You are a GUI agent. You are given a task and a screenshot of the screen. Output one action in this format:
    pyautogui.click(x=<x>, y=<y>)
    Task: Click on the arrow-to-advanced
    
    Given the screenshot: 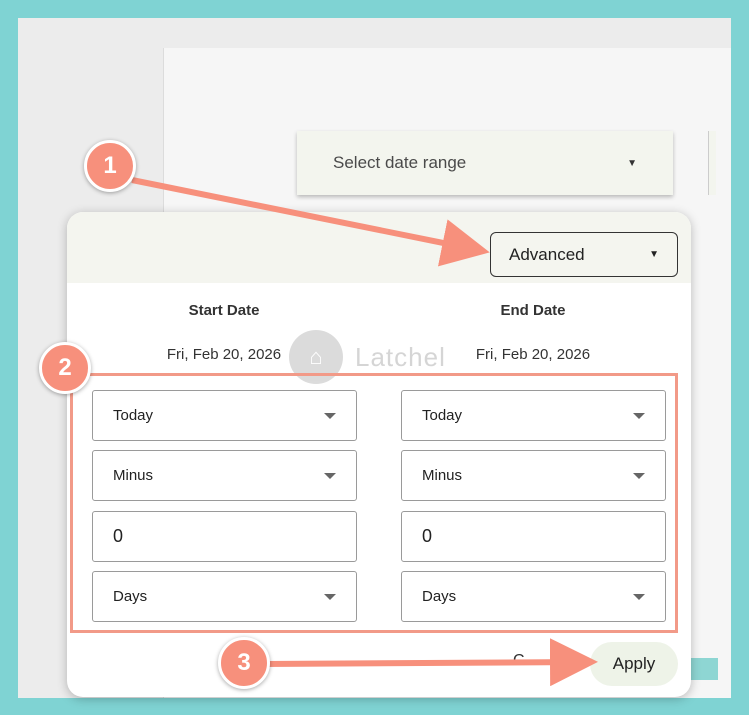 What is the action you would take?
    pyautogui.click(x=310, y=222)
    